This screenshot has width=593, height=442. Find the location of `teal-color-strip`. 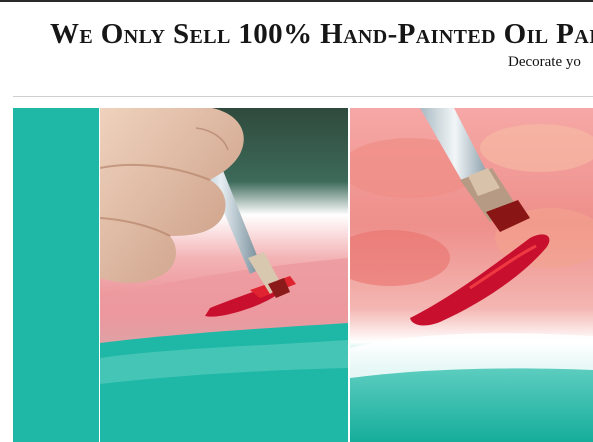

teal-color-strip is located at coordinates (56, 275).